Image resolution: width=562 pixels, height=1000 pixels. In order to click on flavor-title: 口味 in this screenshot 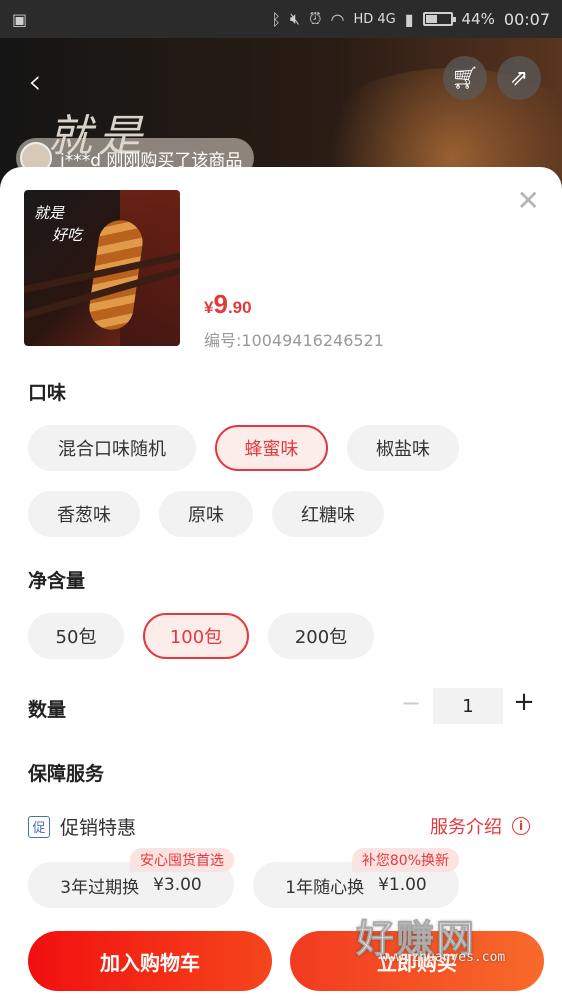, I will do `click(47, 393)`.